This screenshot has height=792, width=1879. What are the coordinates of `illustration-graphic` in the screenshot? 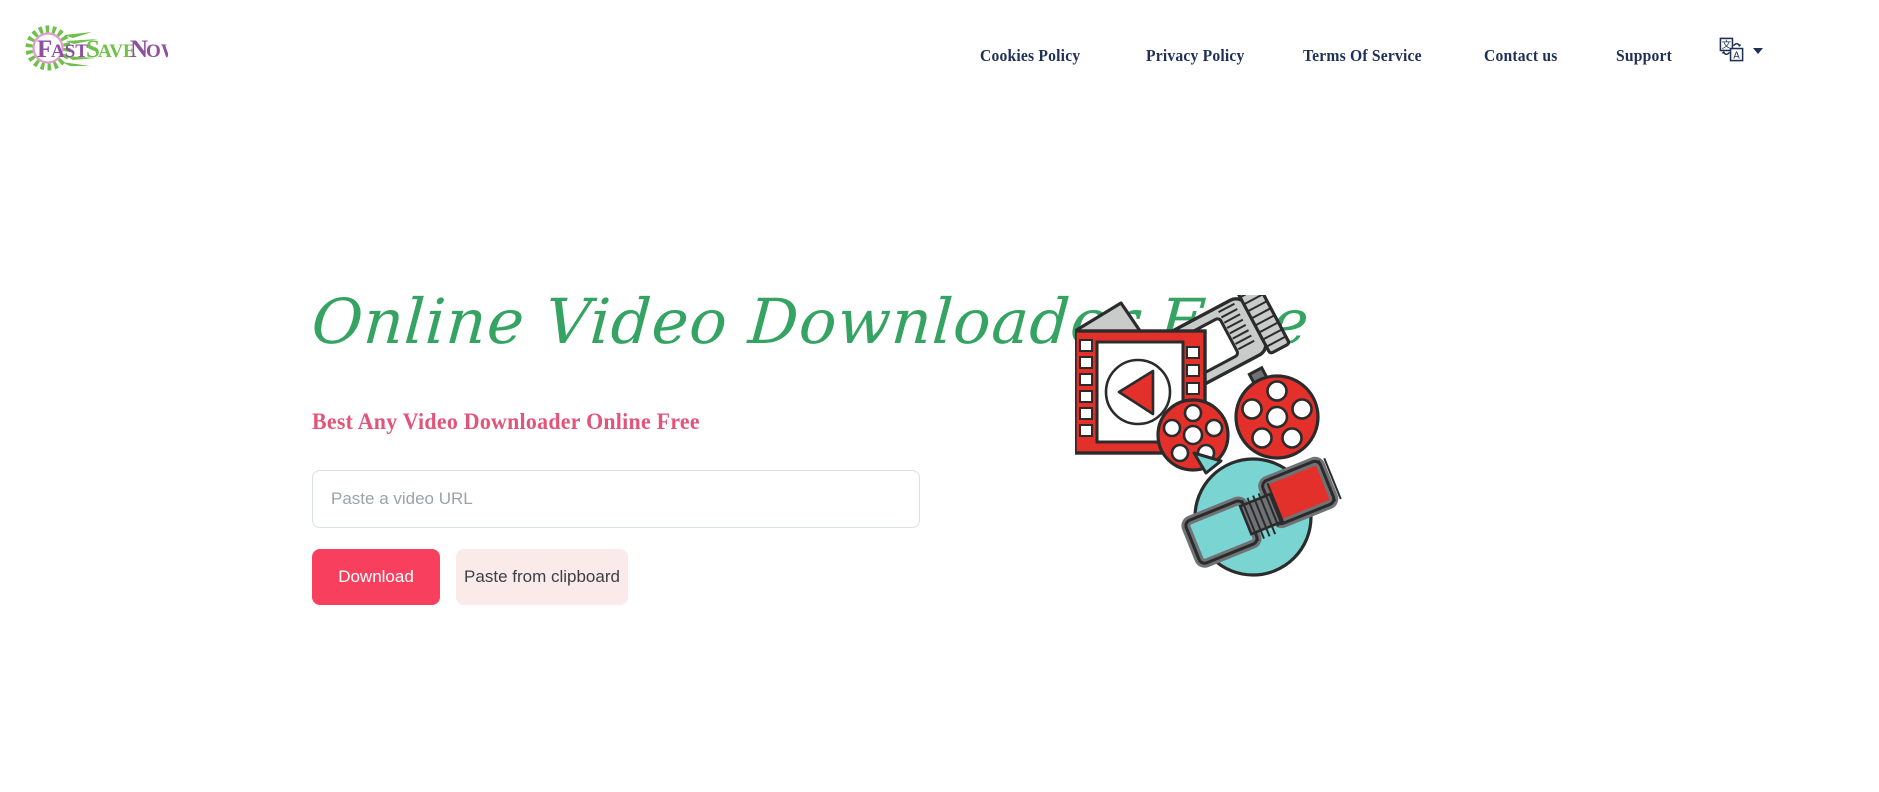 It's located at (1208, 436).